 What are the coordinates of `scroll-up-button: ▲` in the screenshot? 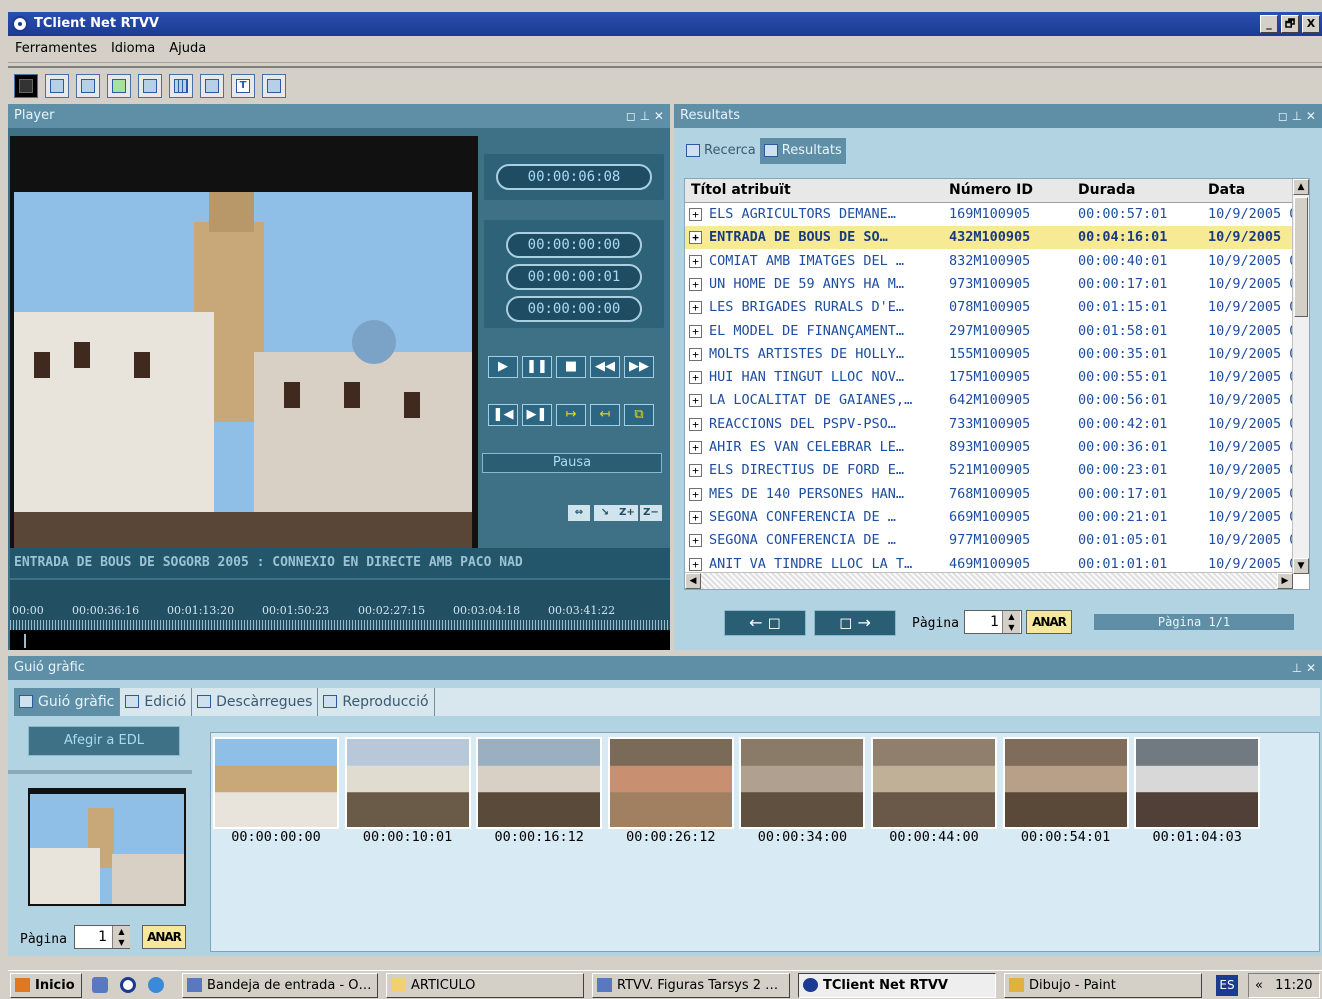 It's located at (1301, 187).